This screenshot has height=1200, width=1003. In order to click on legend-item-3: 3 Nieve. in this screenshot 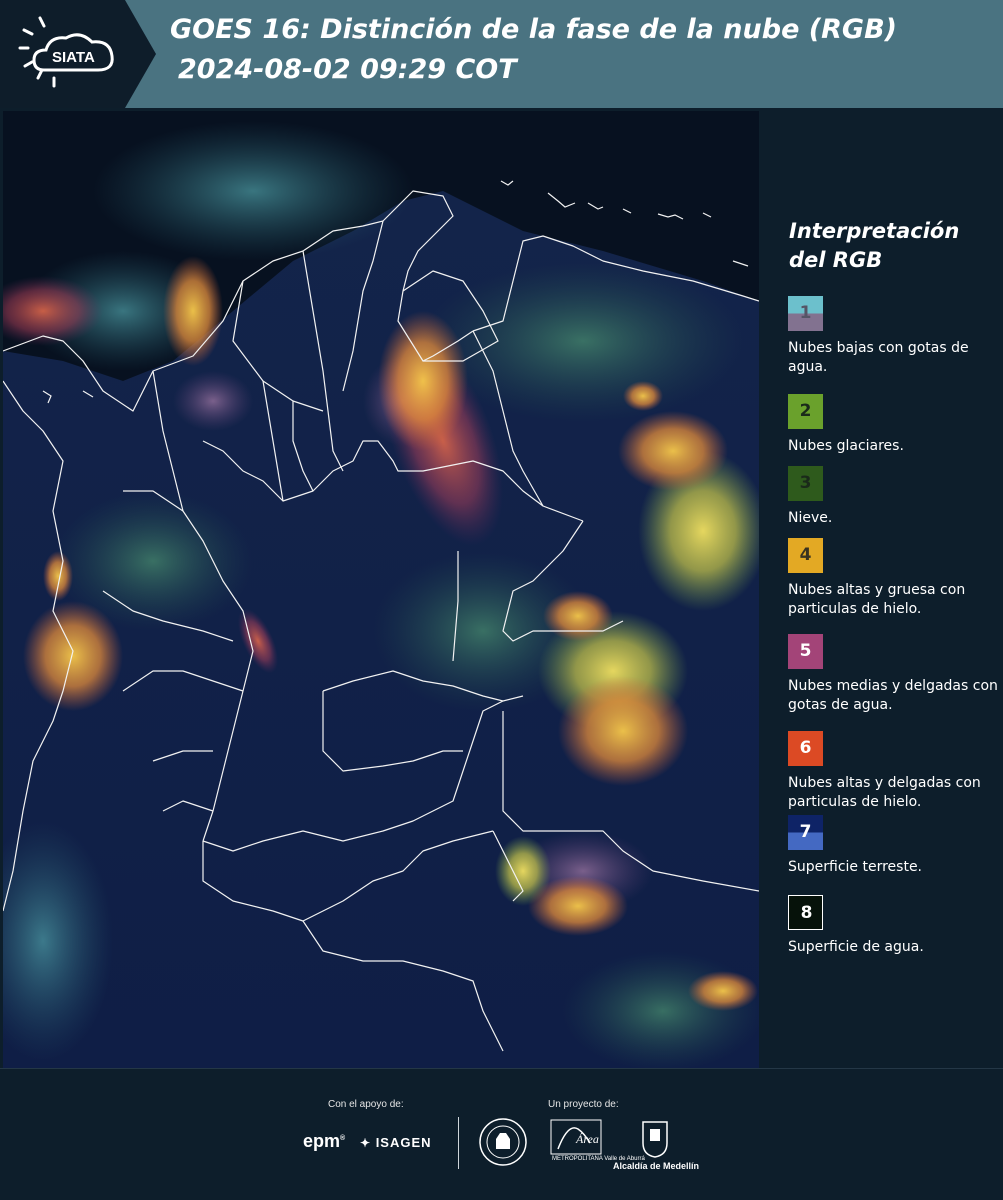, I will do `click(893, 497)`.